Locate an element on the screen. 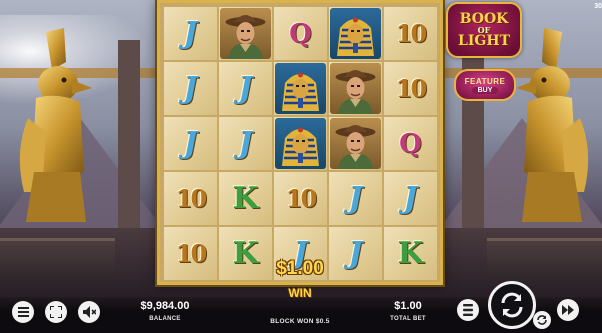  menu-button is located at coordinates (23, 312).